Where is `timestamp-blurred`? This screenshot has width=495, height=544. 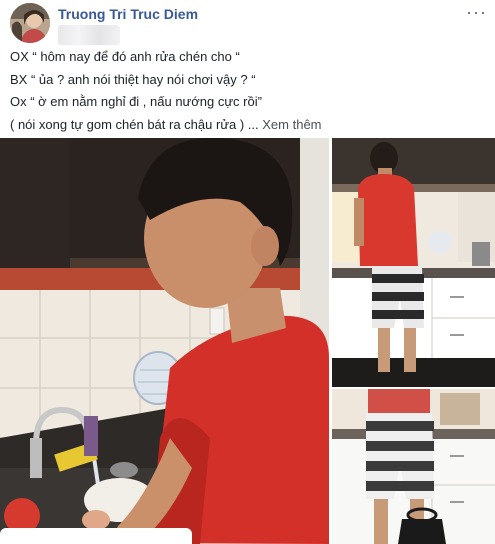
timestamp-blurred is located at coordinates (89, 35).